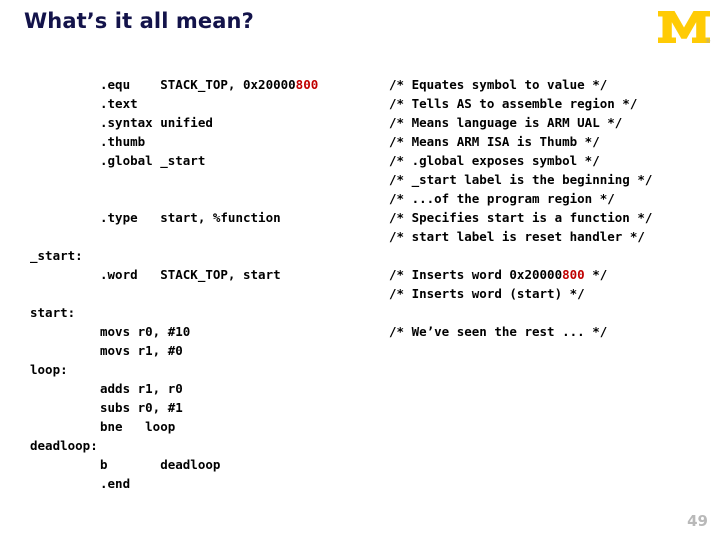  I want to click on code-line-text: movs r0, #10, so click(145, 331).